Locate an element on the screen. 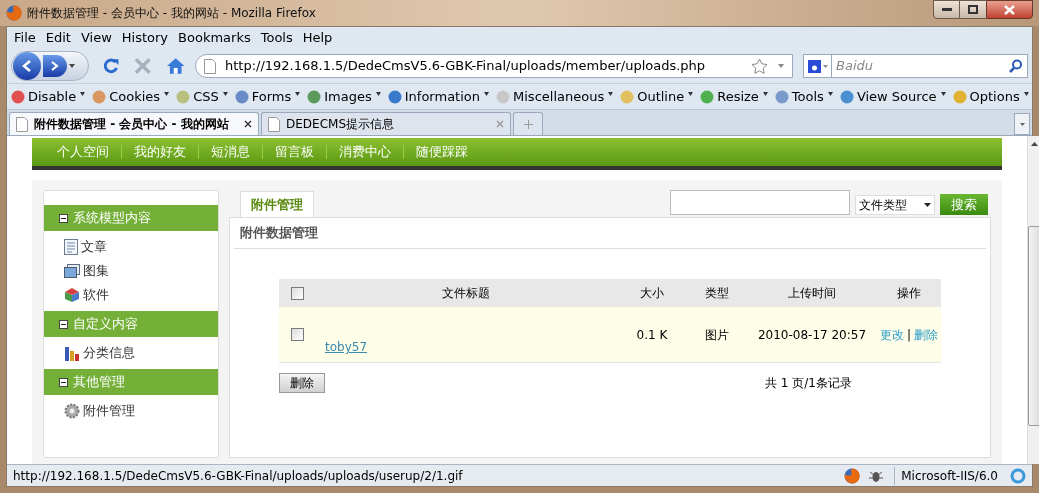  sidebar-link: 软件 is located at coordinates (96, 295).